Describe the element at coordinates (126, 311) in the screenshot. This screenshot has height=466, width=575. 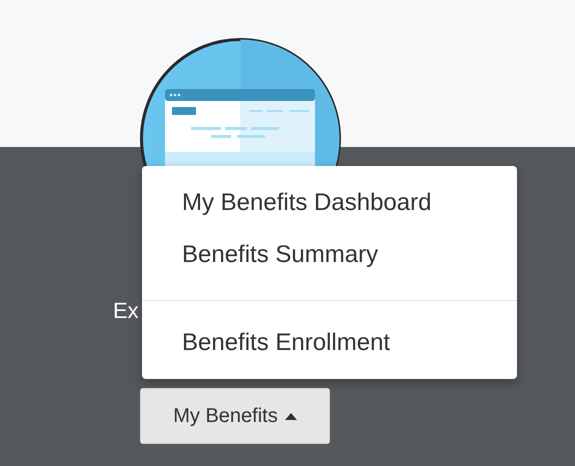
I see `background-text: Ex` at that location.